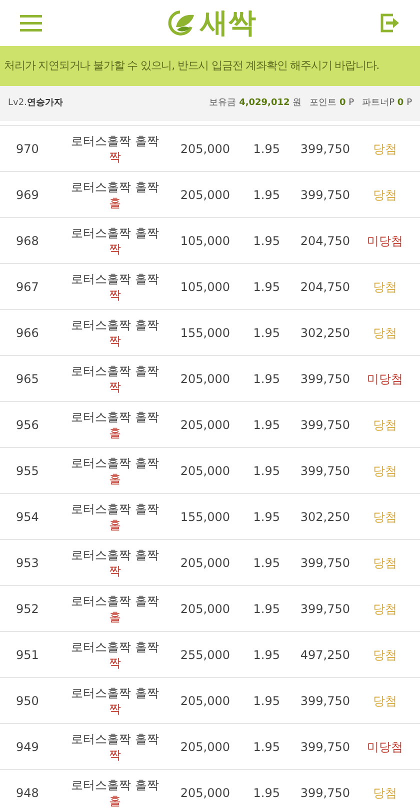 The width and height of the screenshot is (420, 811). Describe the element at coordinates (390, 23) in the screenshot. I see `exit-icon` at that location.